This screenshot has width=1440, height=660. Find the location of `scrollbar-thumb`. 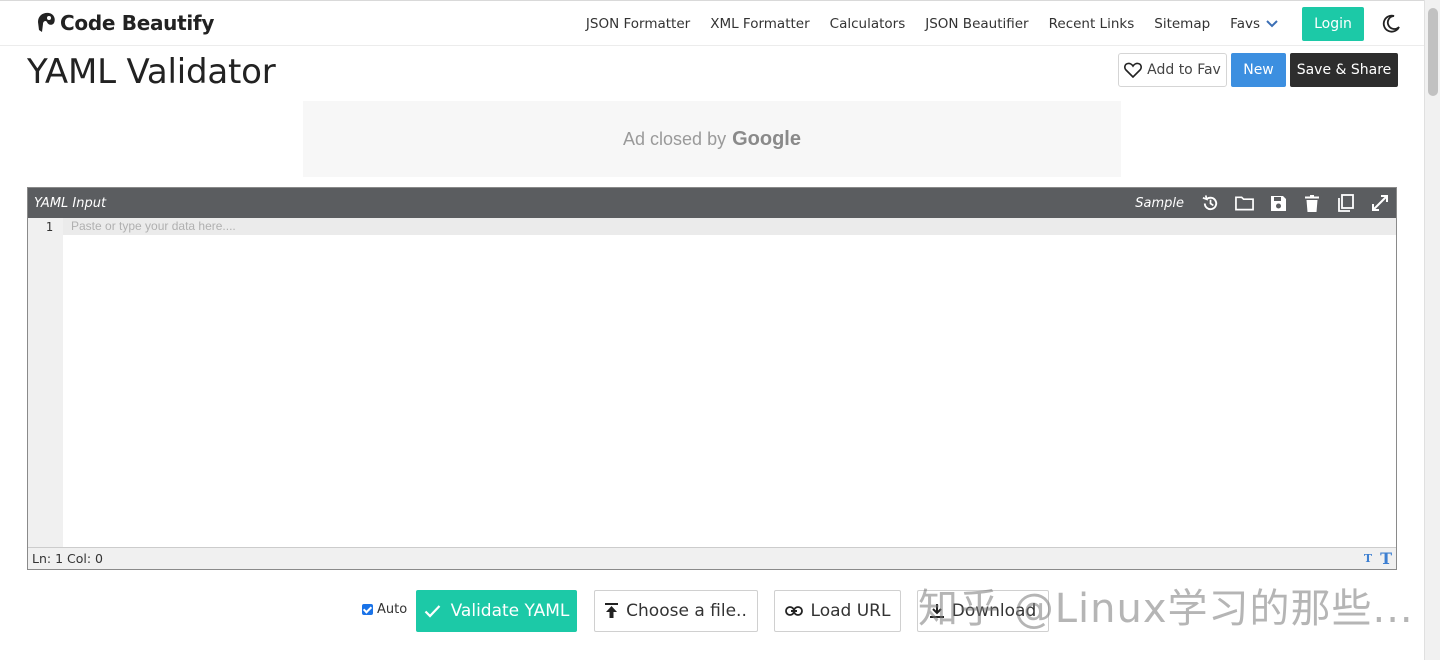

scrollbar-thumb is located at coordinates (1433, 52).